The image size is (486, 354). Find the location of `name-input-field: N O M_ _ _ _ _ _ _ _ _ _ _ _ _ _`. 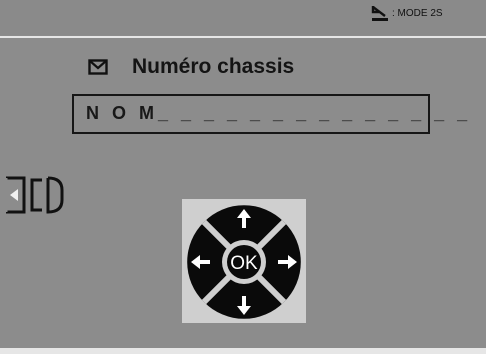

name-input-field: N O M_ _ _ _ _ _ _ _ _ _ _ _ _ _ is located at coordinates (269, 114).